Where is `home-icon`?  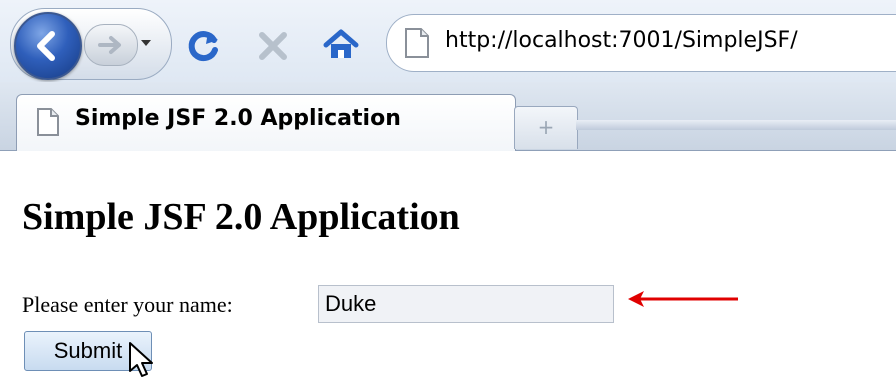 home-icon is located at coordinates (341, 45).